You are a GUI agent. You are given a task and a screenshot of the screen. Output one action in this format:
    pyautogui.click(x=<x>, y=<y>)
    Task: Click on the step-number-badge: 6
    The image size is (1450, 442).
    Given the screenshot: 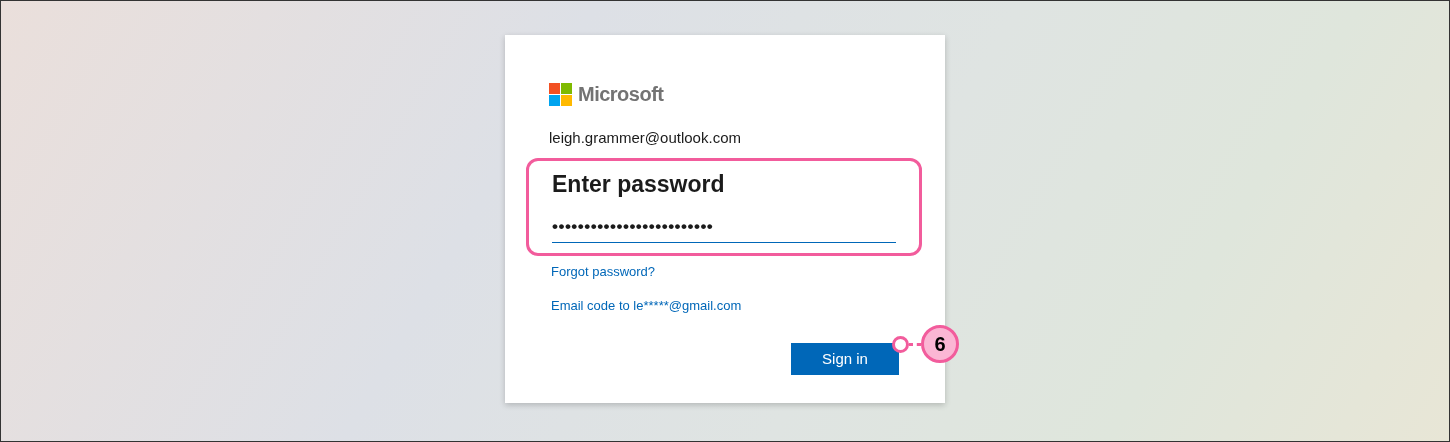 What is the action you would take?
    pyautogui.click(x=940, y=344)
    